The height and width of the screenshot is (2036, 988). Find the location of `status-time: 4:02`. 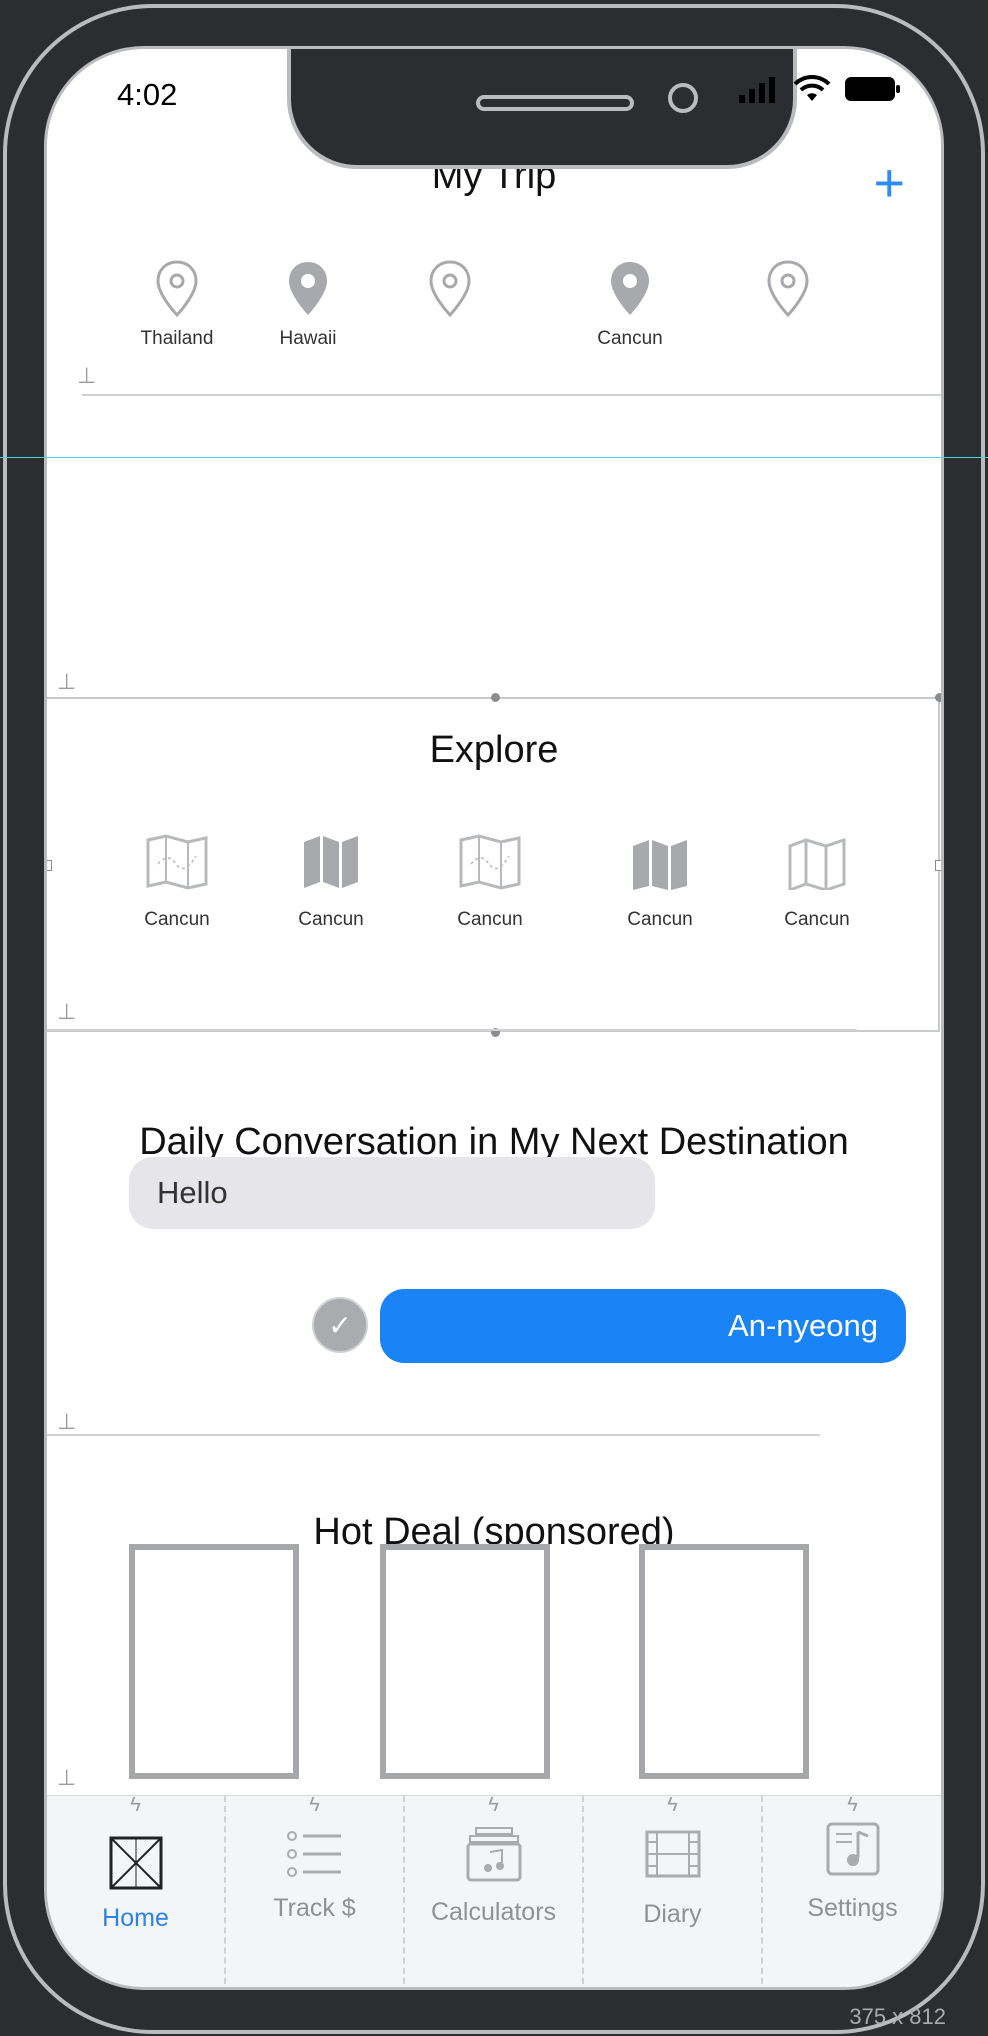

status-time: 4:02 is located at coordinates (147, 94).